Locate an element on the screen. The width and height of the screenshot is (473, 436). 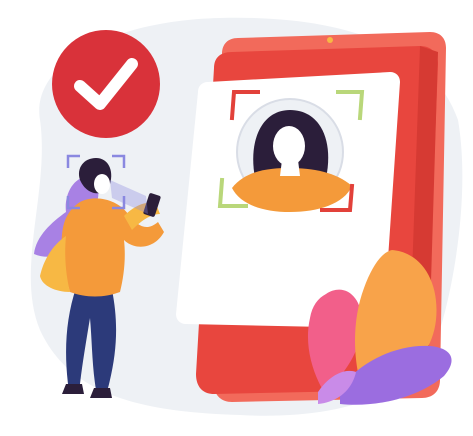
woman-shoe-left is located at coordinates (73, 389).